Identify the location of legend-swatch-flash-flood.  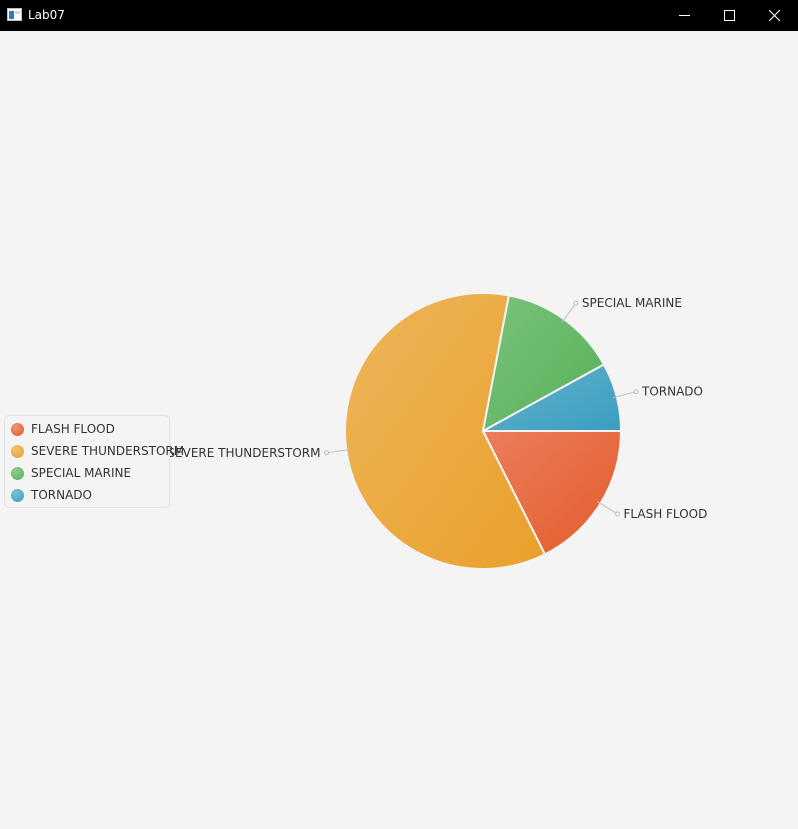
(17, 429).